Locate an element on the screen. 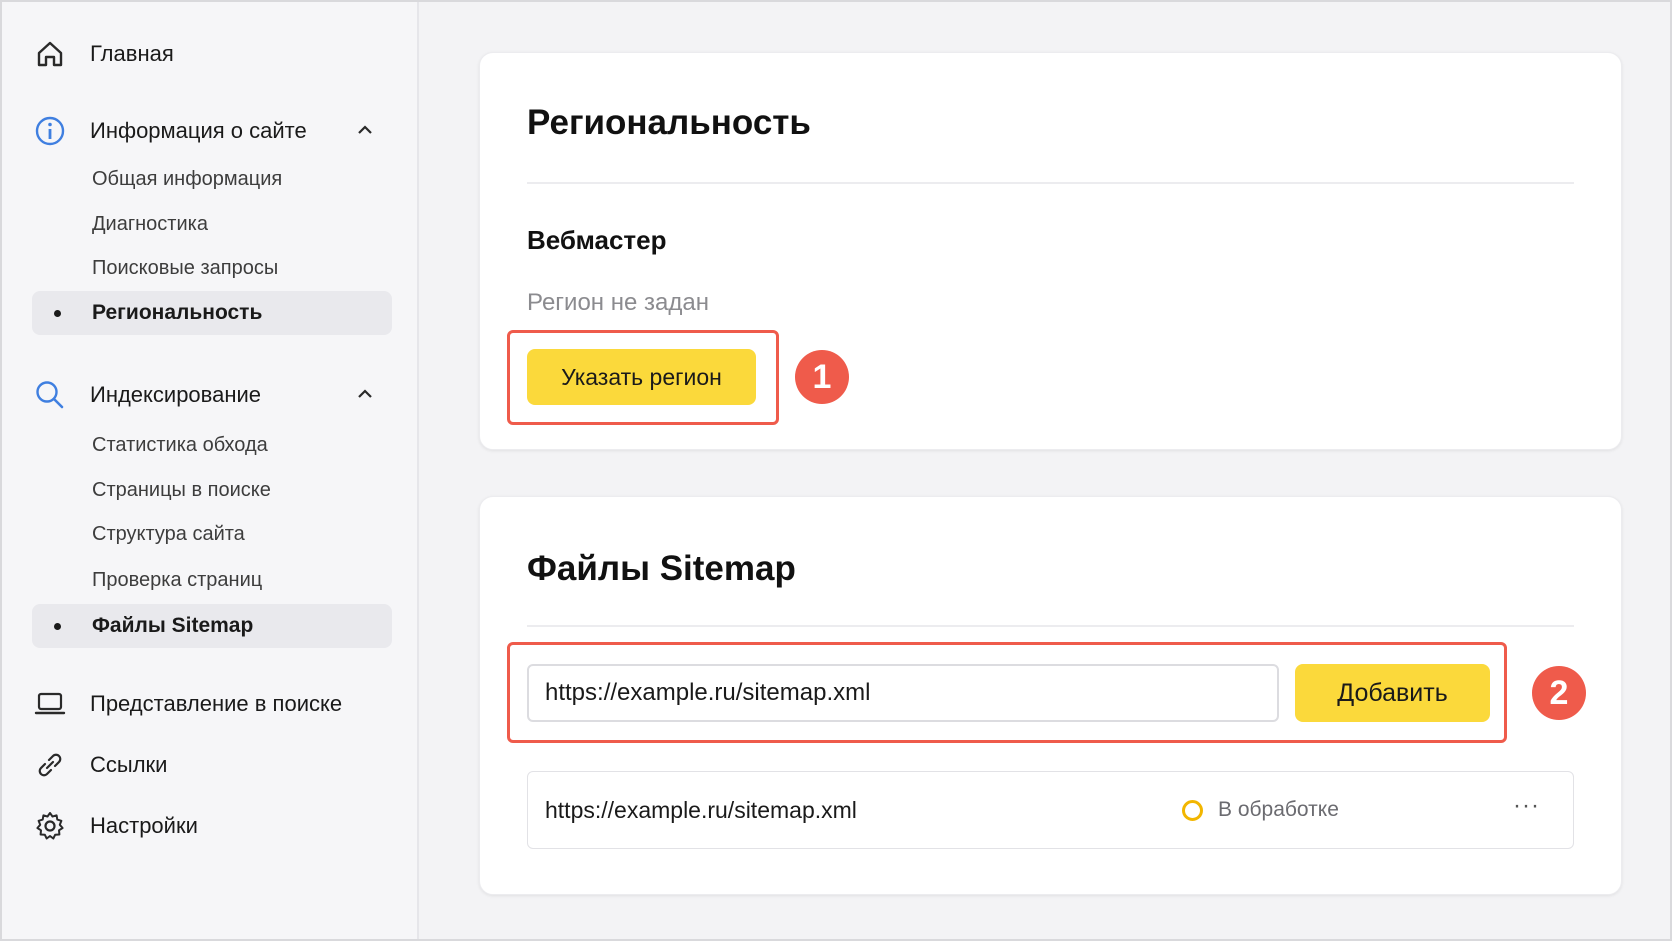 This screenshot has width=1672, height=941. sidebar-item-regionality: Региональность is located at coordinates (212, 313).